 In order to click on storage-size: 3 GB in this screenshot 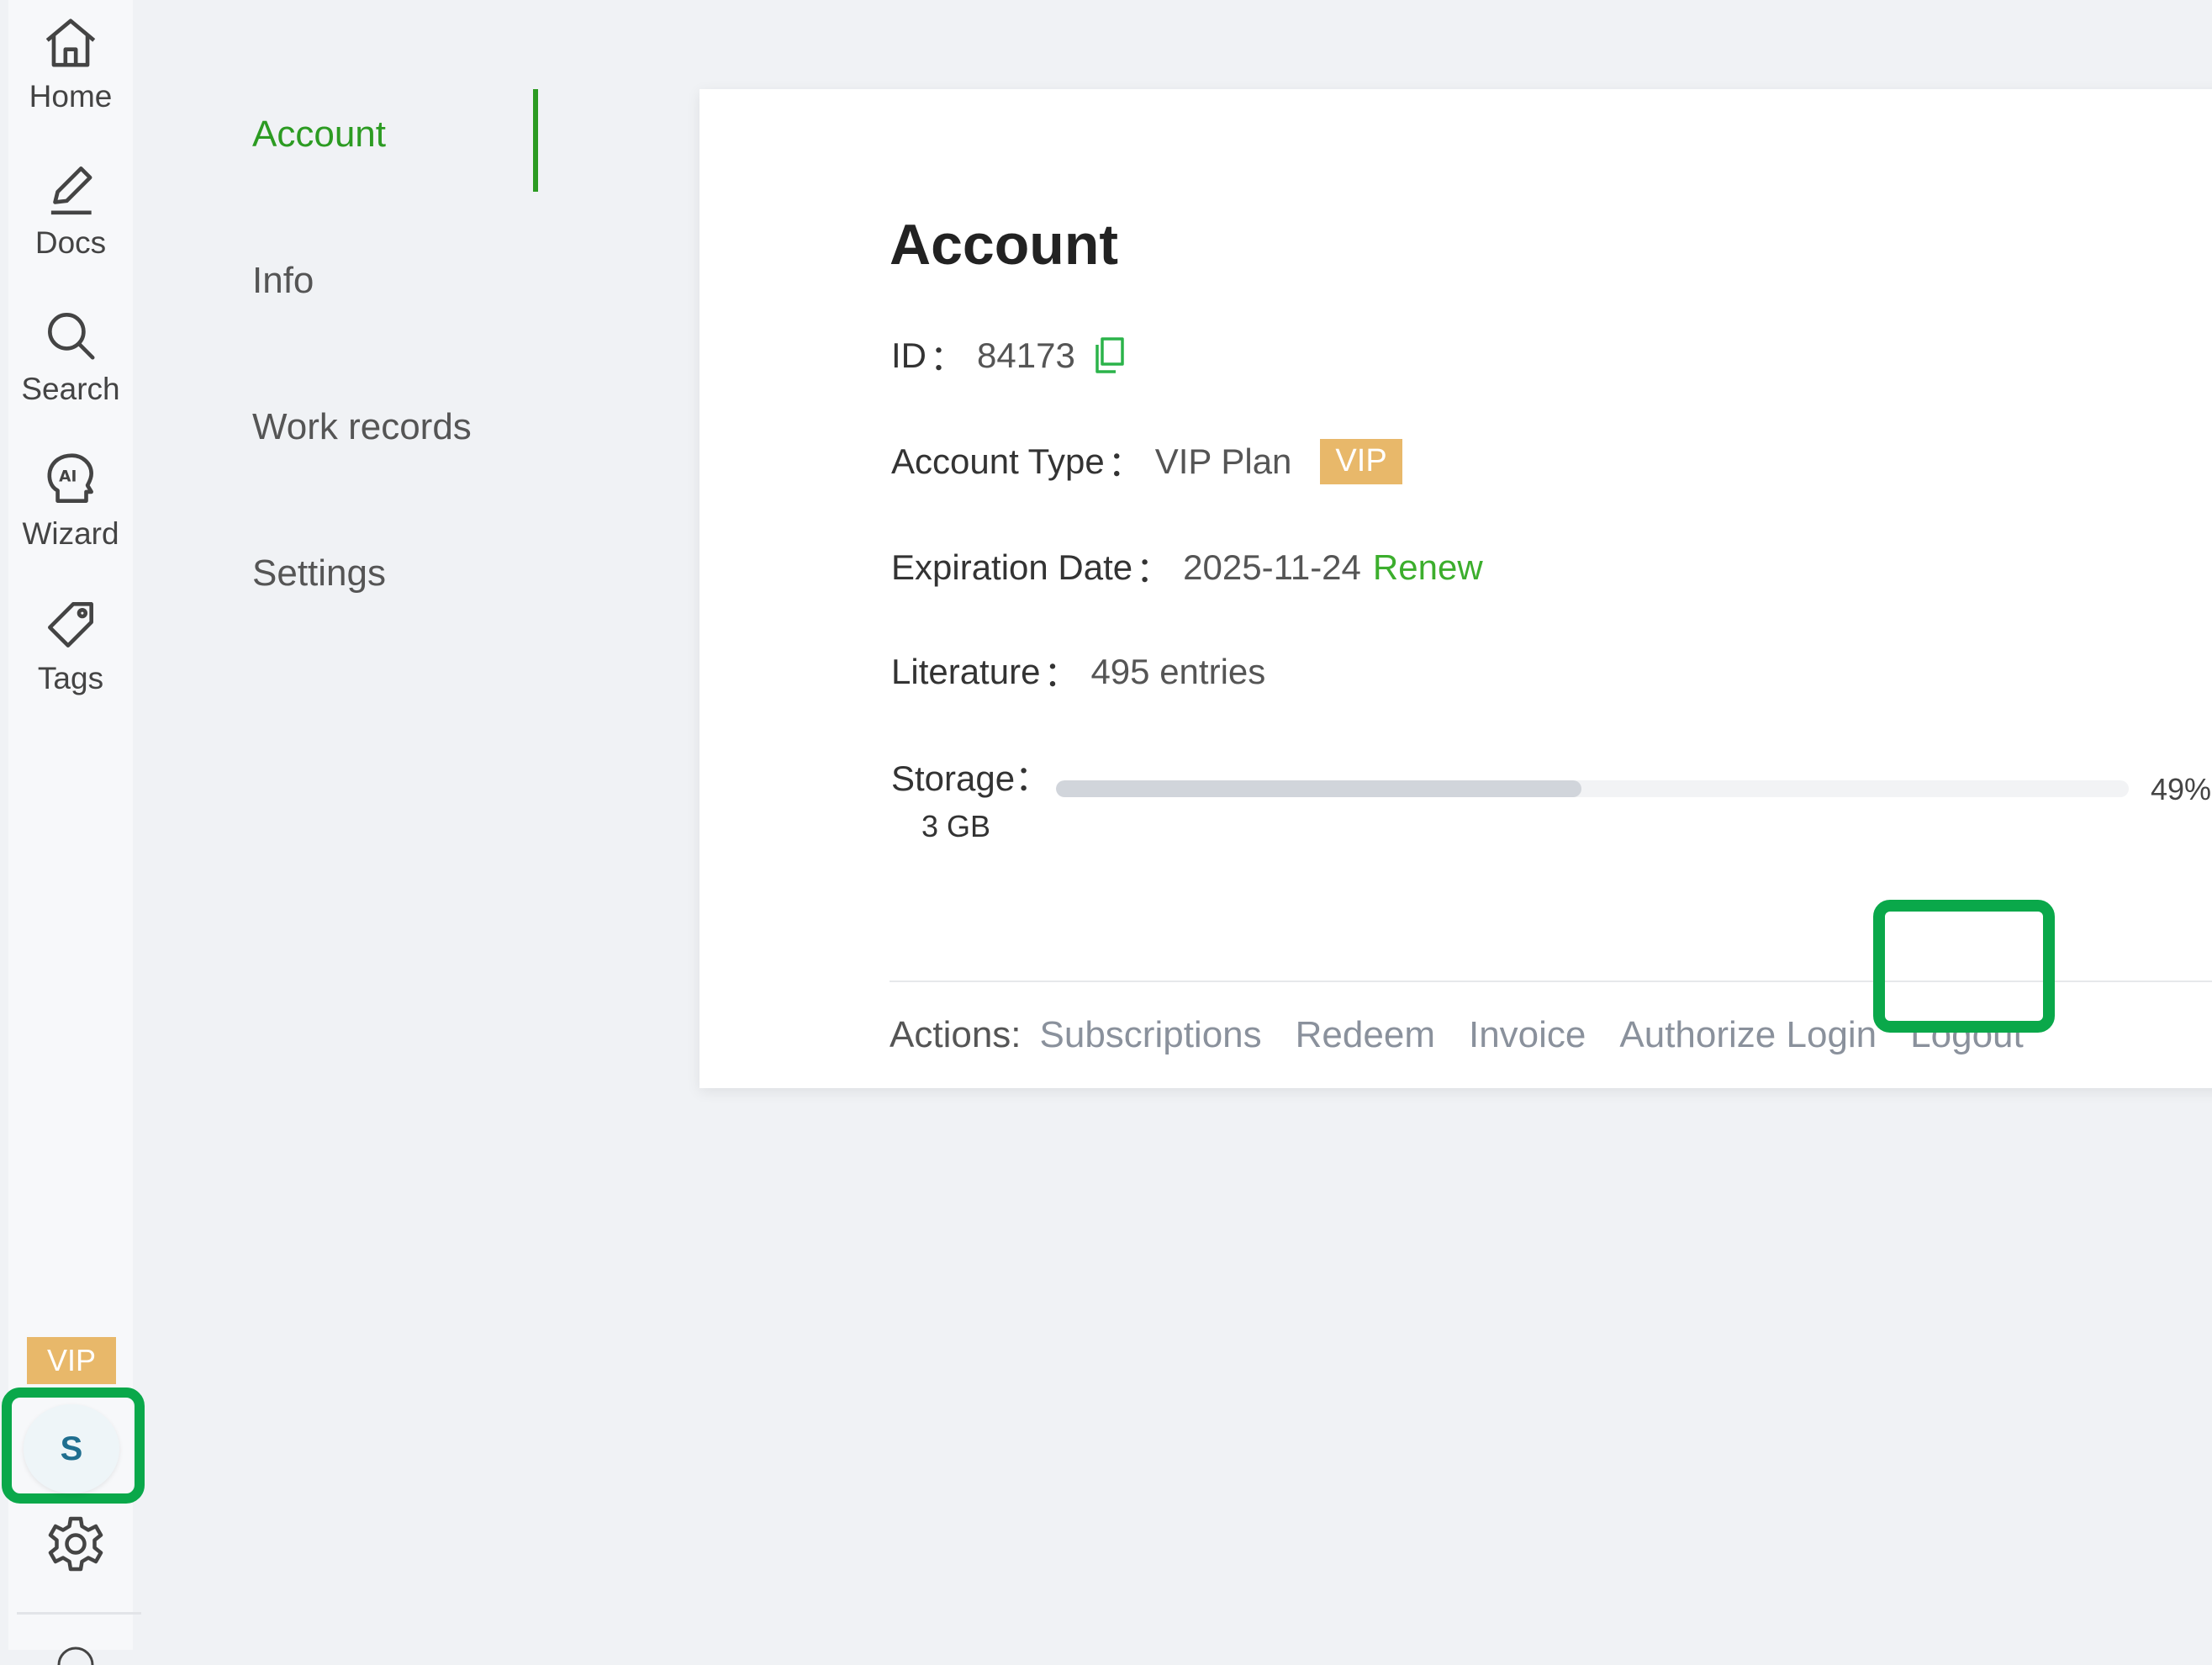, I will do `click(956, 826)`.